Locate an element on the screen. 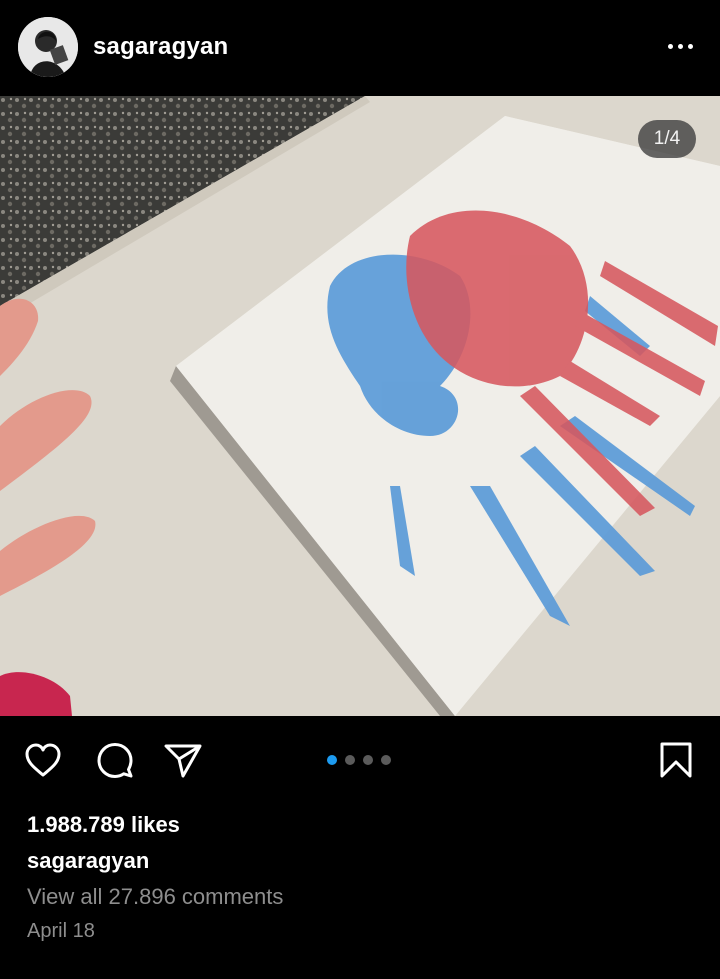 Image resolution: width=720 pixels, height=979 pixels. bookmark-icon is located at coordinates (676, 760).